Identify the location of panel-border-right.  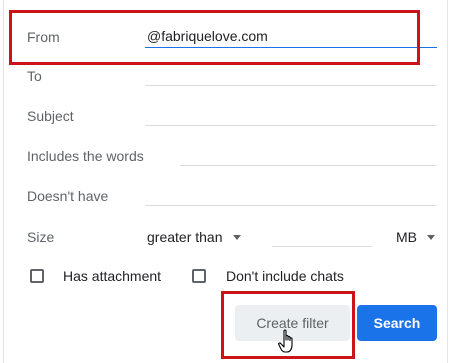
(447, 181).